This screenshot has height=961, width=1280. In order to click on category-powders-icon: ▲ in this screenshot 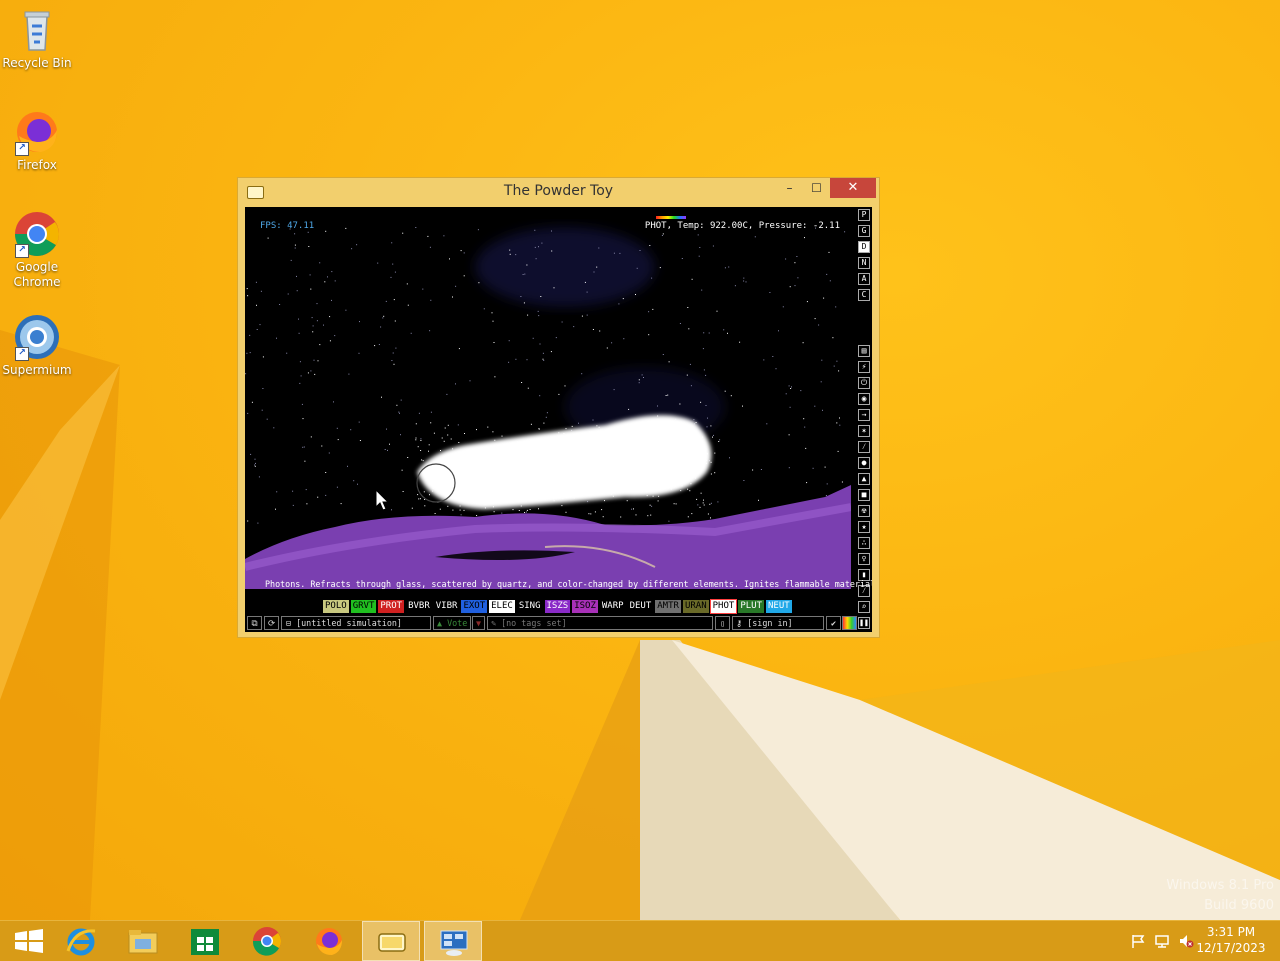, I will do `click(864, 479)`.